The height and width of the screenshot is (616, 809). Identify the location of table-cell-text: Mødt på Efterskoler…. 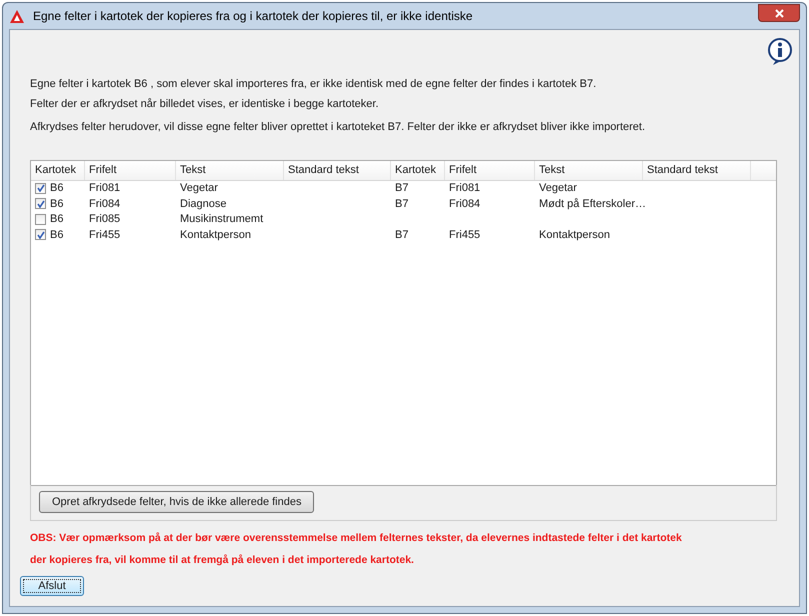
(592, 204).